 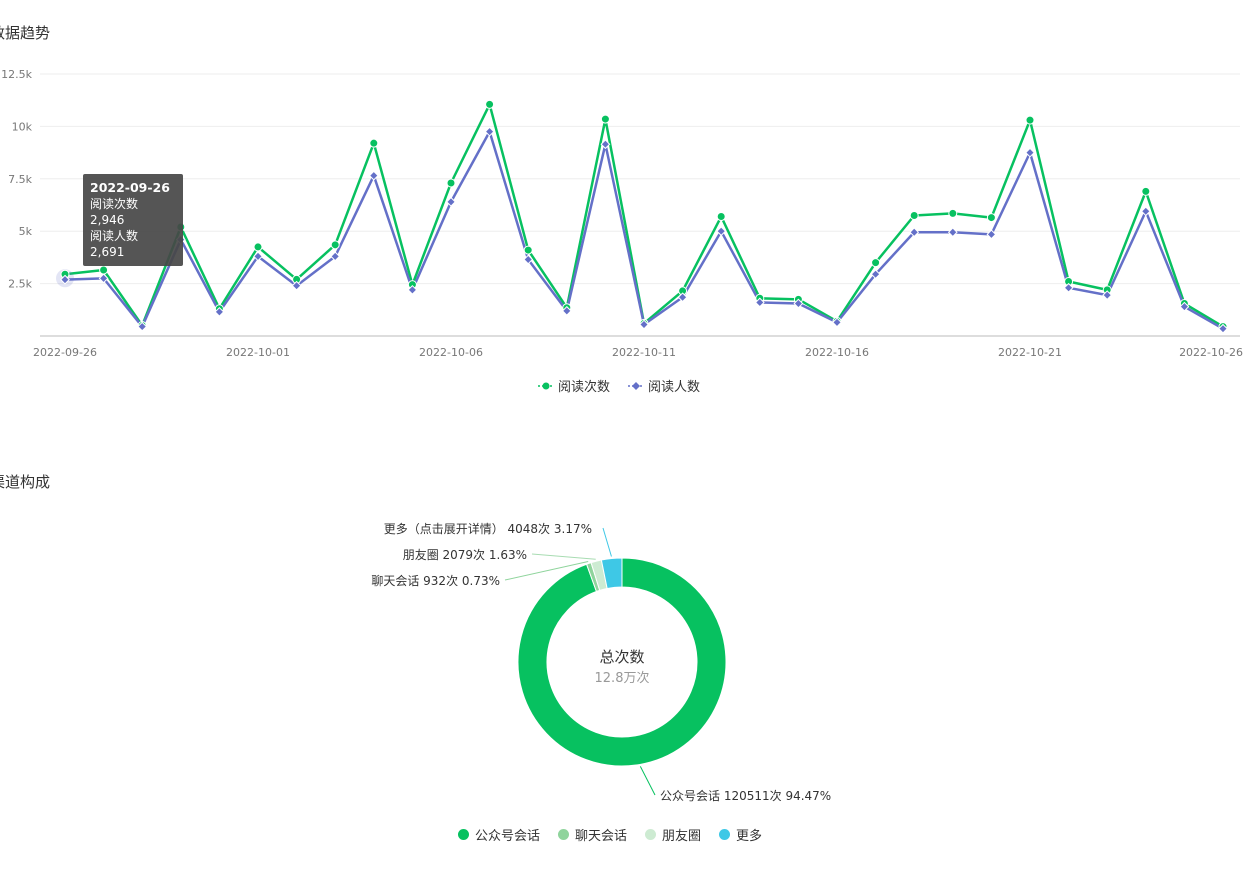 I want to click on legend-item: 更多, so click(x=740, y=834).